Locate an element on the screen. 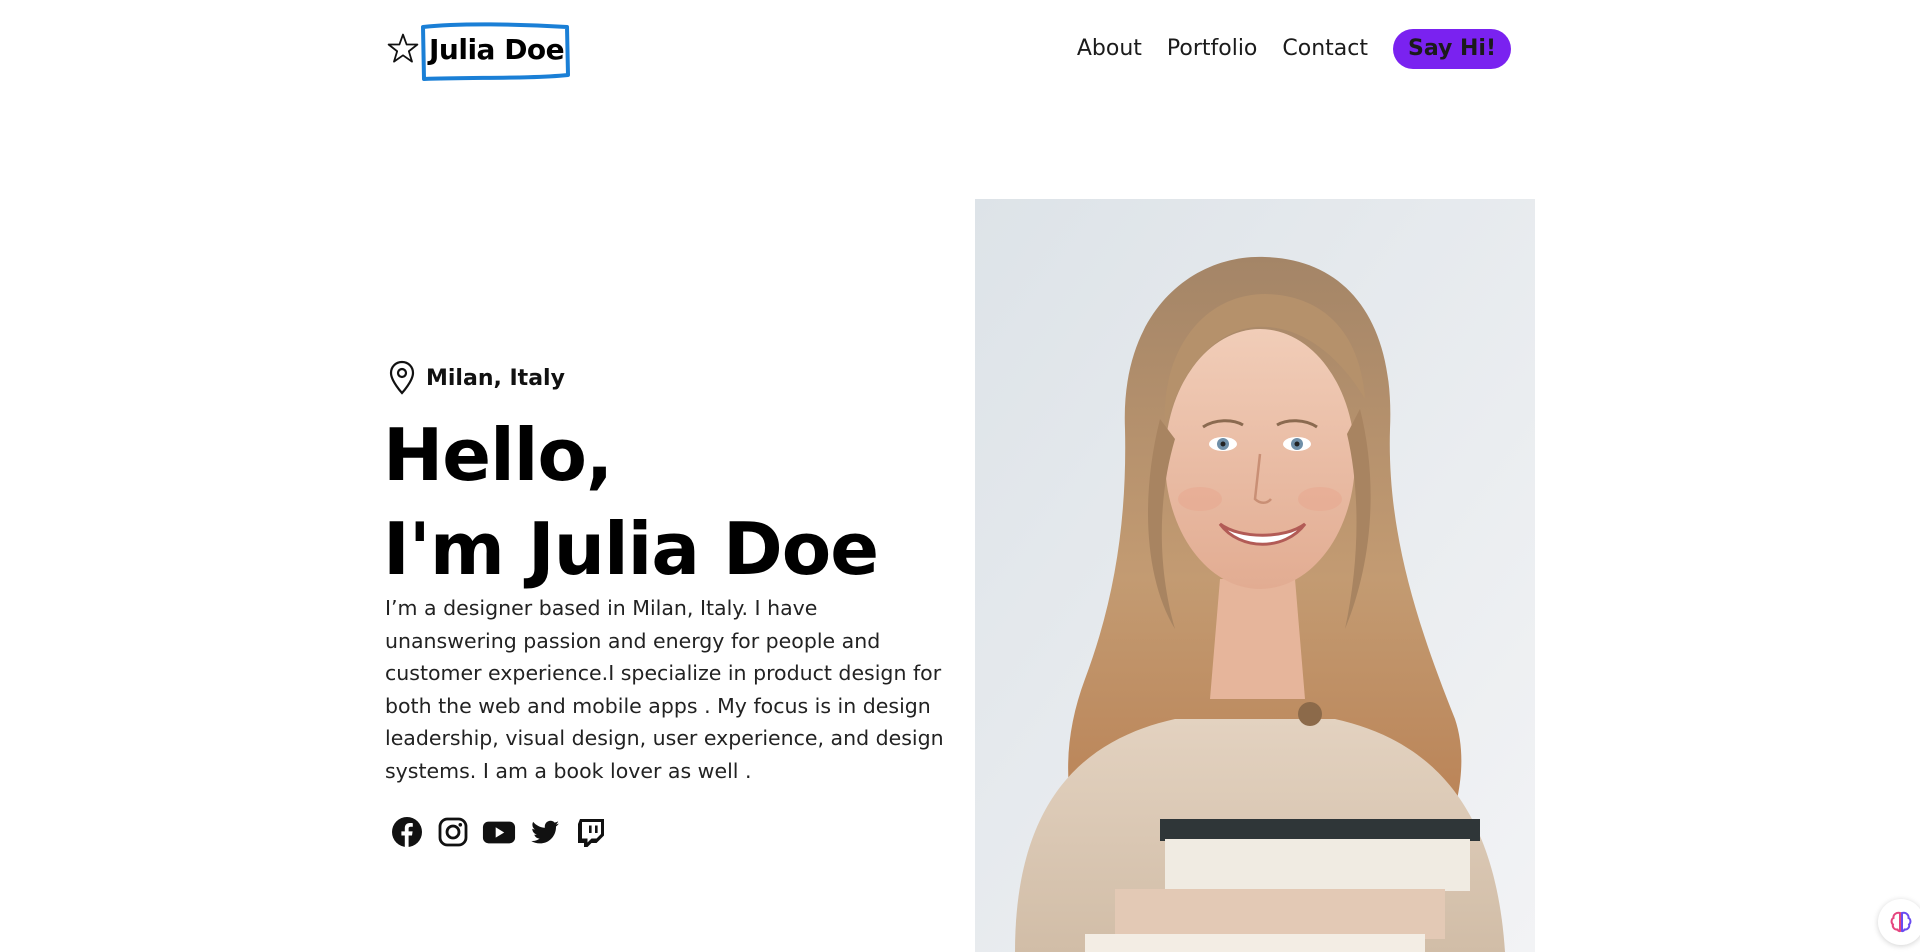 The height and width of the screenshot is (952, 1920). logo-frame: Julia Doe is located at coordinates (495, 51).